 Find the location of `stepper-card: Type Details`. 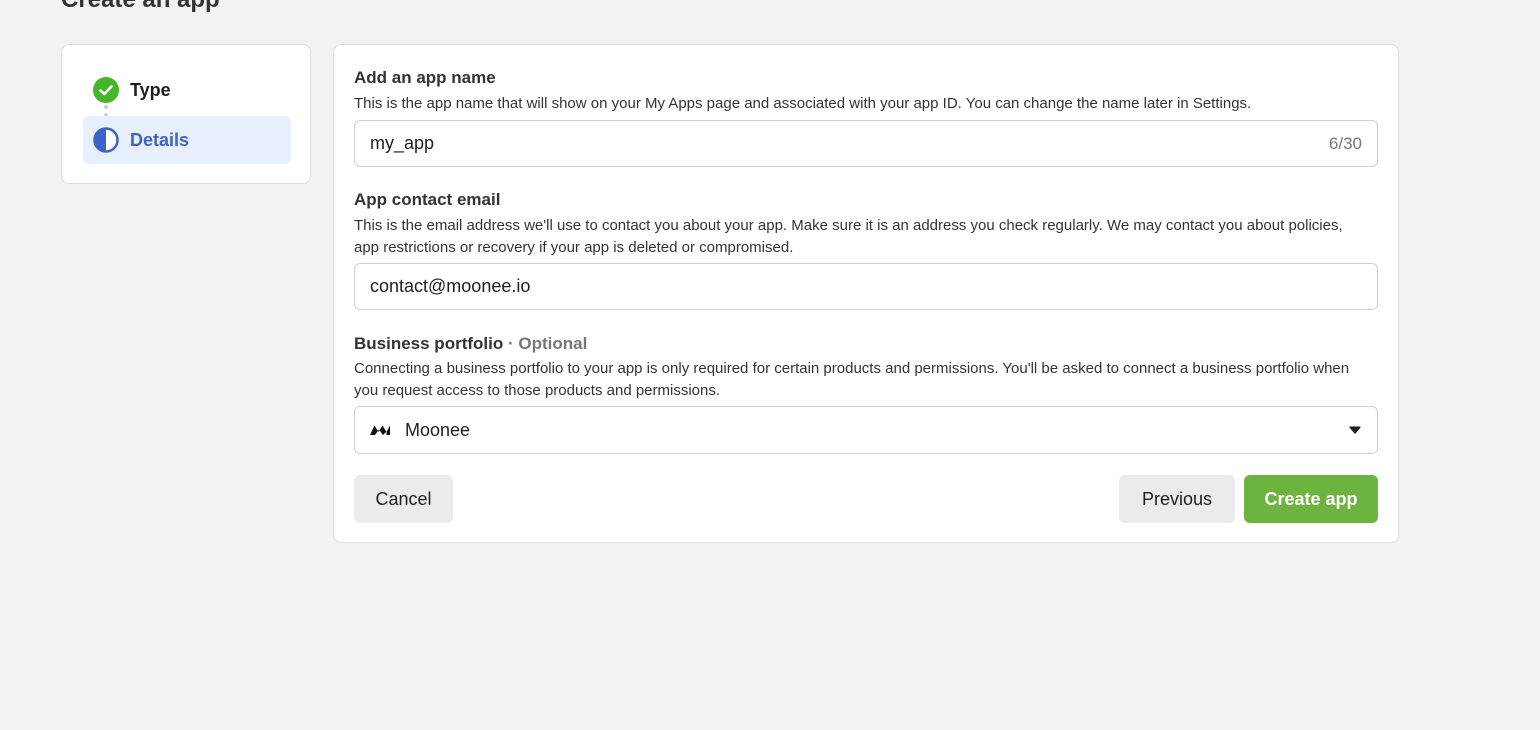

stepper-card: Type Details is located at coordinates (186, 114).